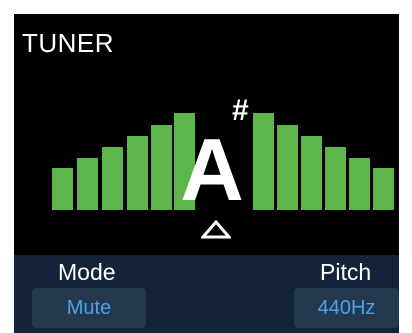 This screenshot has height=333, width=412. What do you see at coordinates (89, 308) in the screenshot?
I see `mode-button: Mute` at bounding box center [89, 308].